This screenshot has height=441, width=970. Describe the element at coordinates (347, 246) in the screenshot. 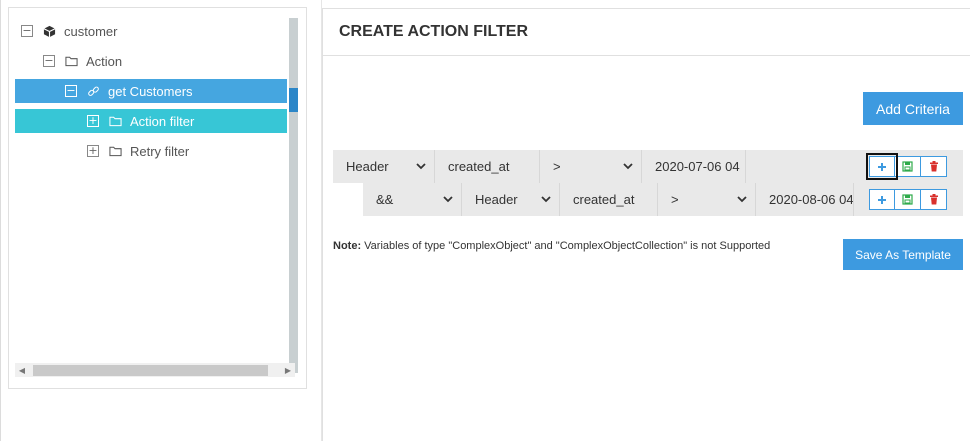

I see `note-label: Note:` at that location.